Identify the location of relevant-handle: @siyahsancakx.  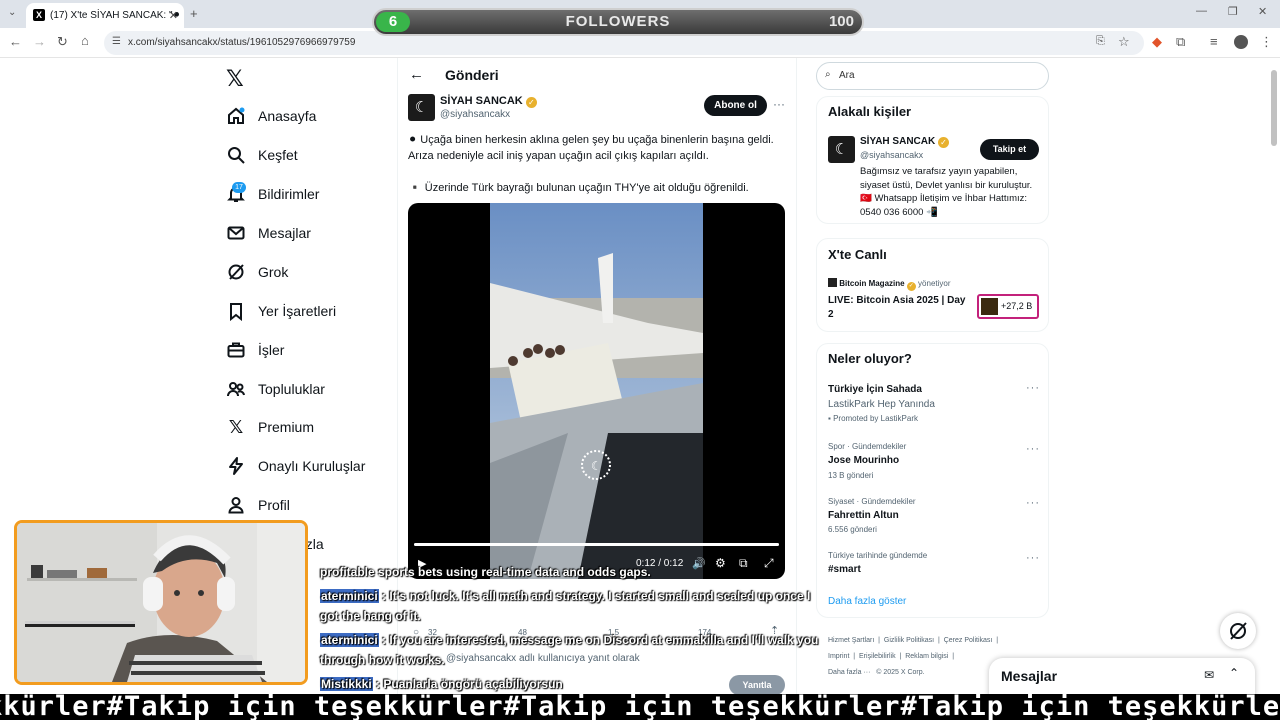
(891, 155).